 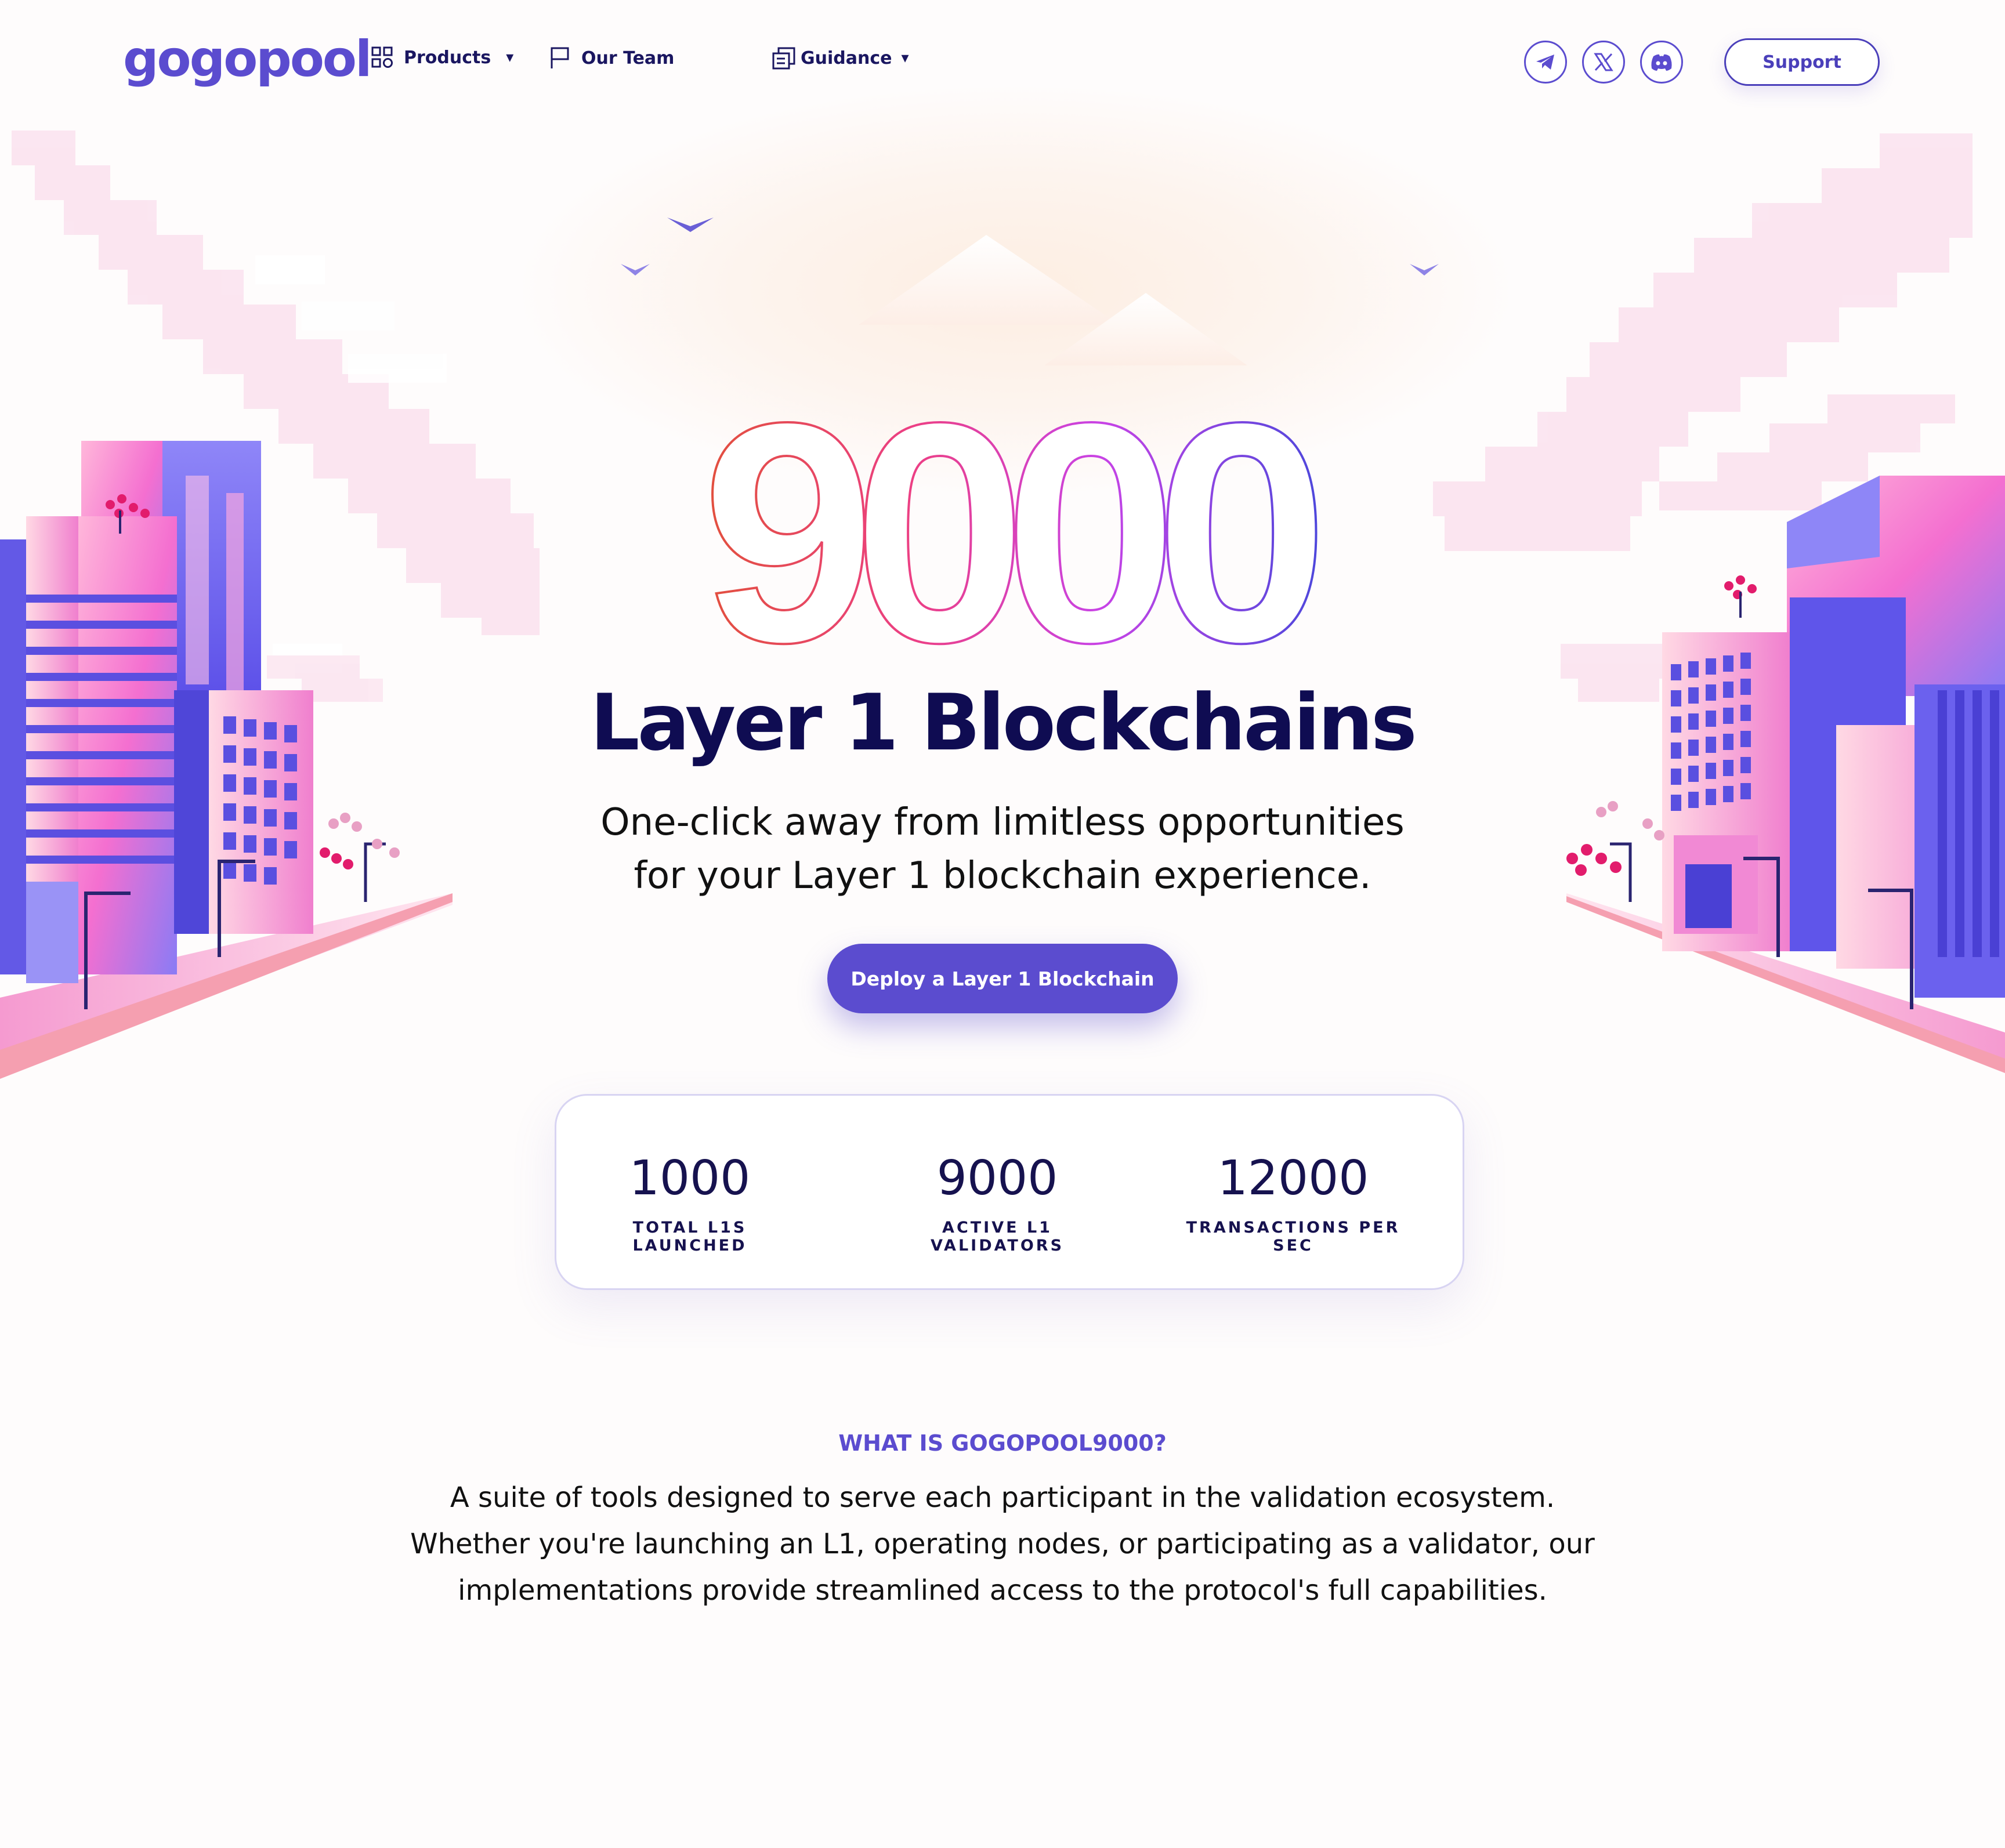 What do you see at coordinates (689, 1237) in the screenshot?
I see `stat-label: TOTAL L1S LAUNCHED` at bounding box center [689, 1237].